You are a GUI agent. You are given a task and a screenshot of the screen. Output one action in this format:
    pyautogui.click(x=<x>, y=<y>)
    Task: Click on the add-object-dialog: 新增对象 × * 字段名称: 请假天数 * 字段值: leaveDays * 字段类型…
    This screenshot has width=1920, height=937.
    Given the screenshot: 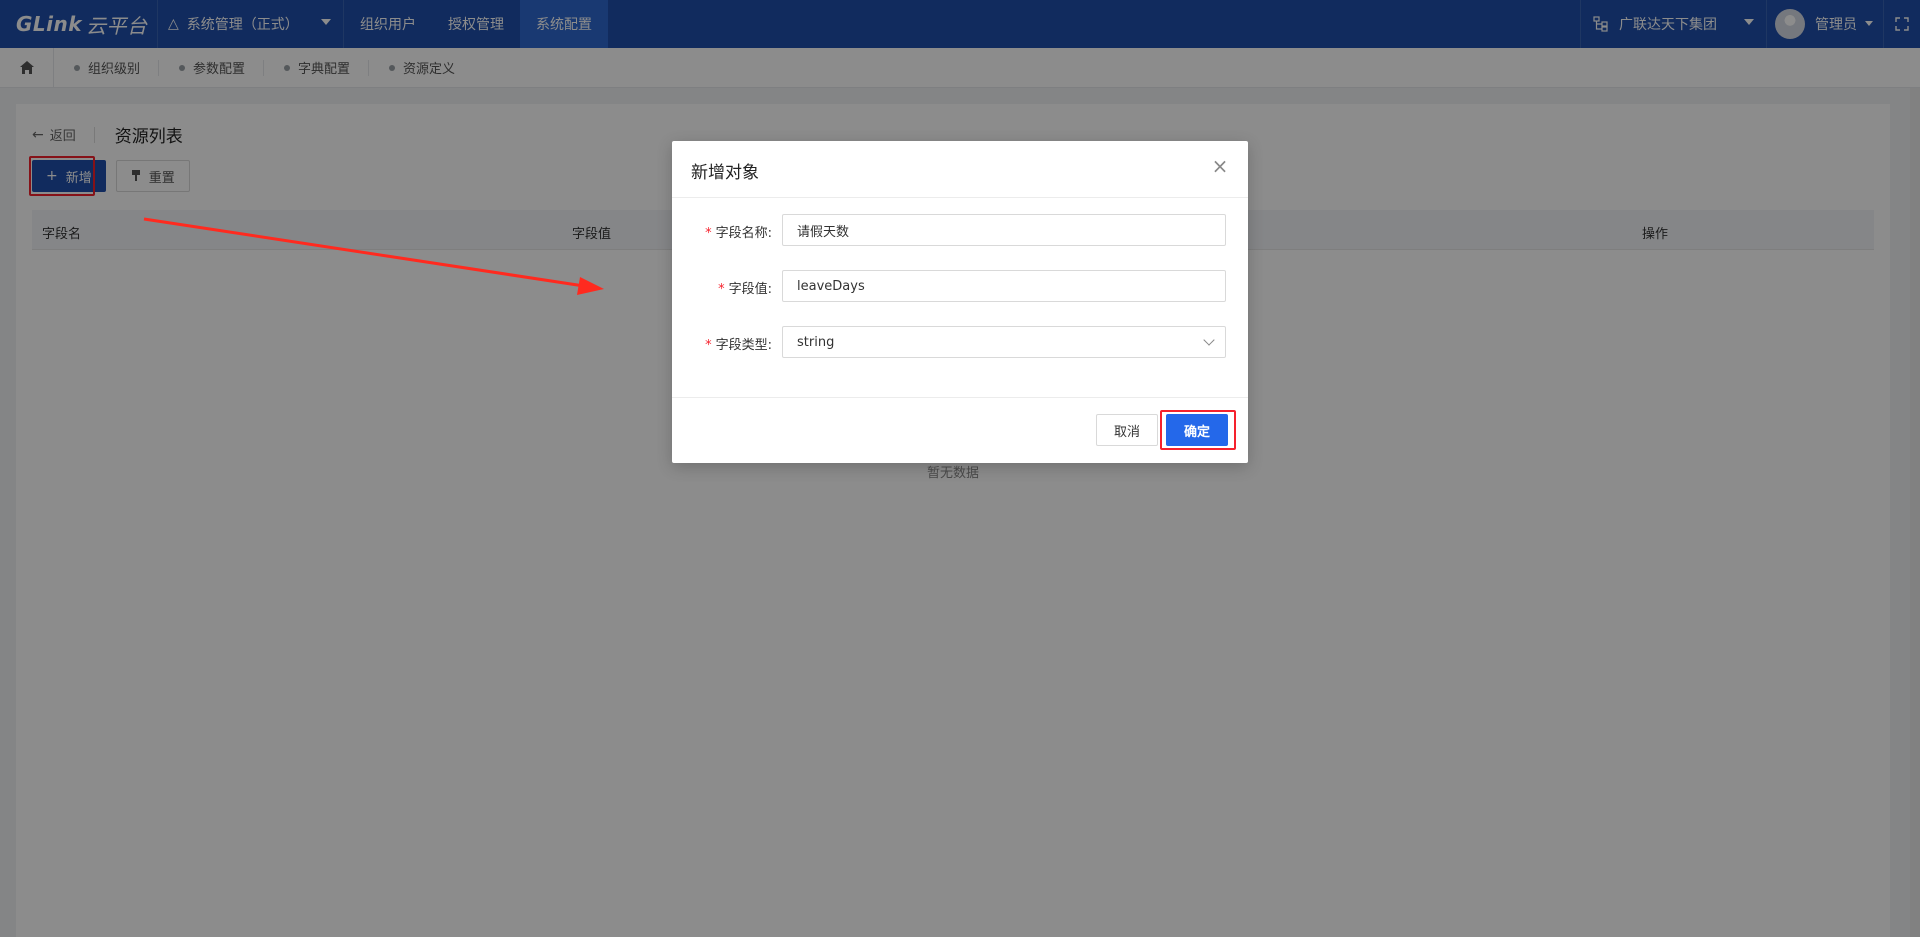 What is the action you would take?
    pyautogui.click(x=960, y=302)
    